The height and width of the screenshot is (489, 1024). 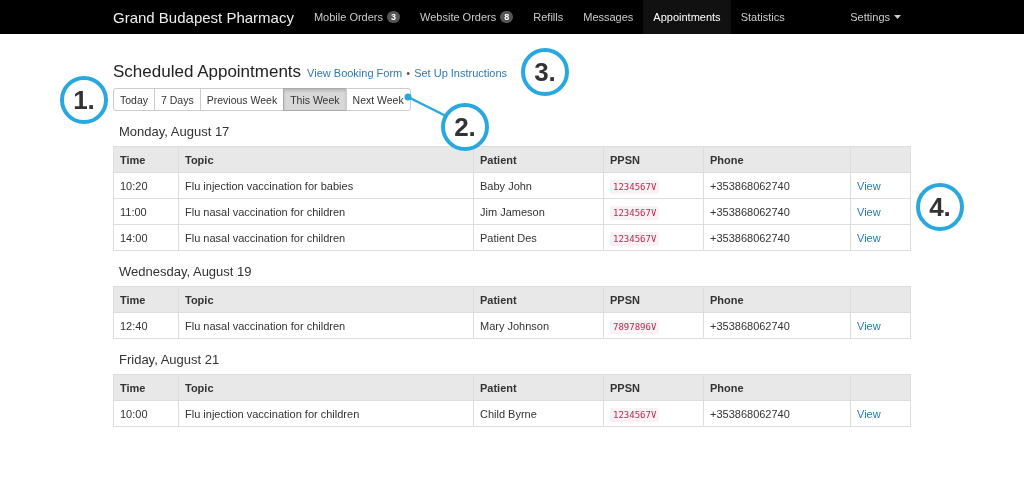 What do you see at coordinates (207, 72) in the screenshot?
I see `page-title: Scheduled Appointments` at bounding box center [207, 72].